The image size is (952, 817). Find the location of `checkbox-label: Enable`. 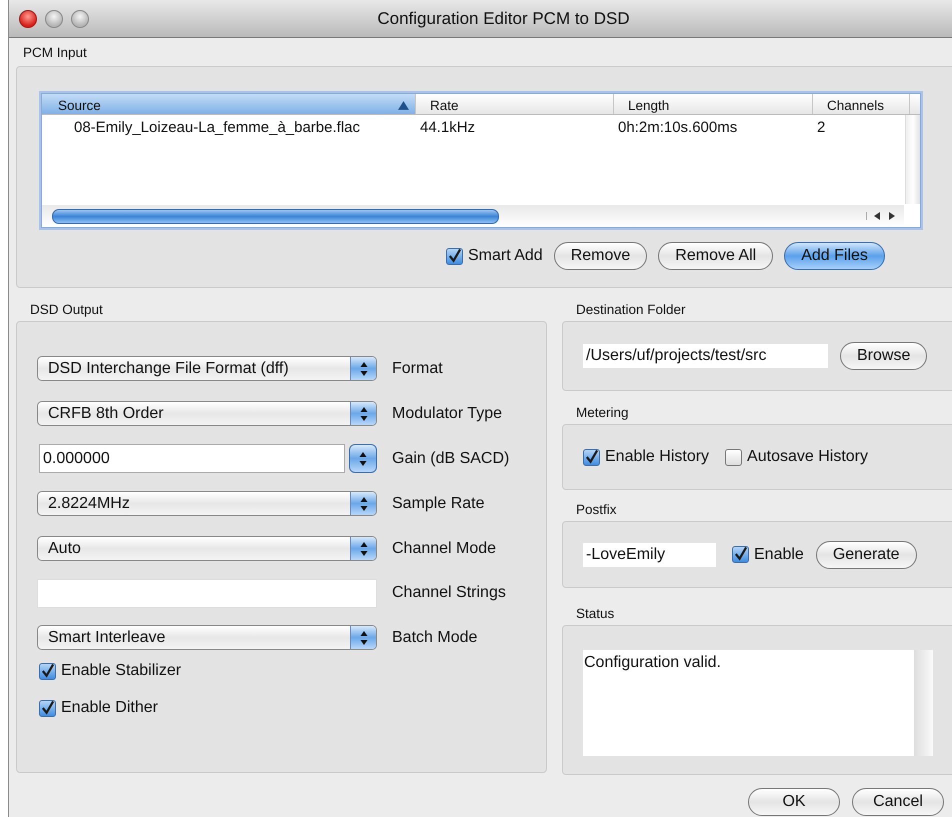

checkbox-label: Enable is located at coordinates (779, 555).